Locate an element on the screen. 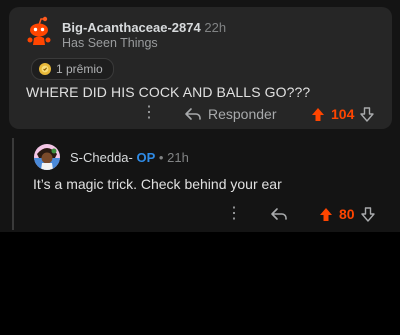  award-badge: 1 prêmio is located at coordinates (72, 69).